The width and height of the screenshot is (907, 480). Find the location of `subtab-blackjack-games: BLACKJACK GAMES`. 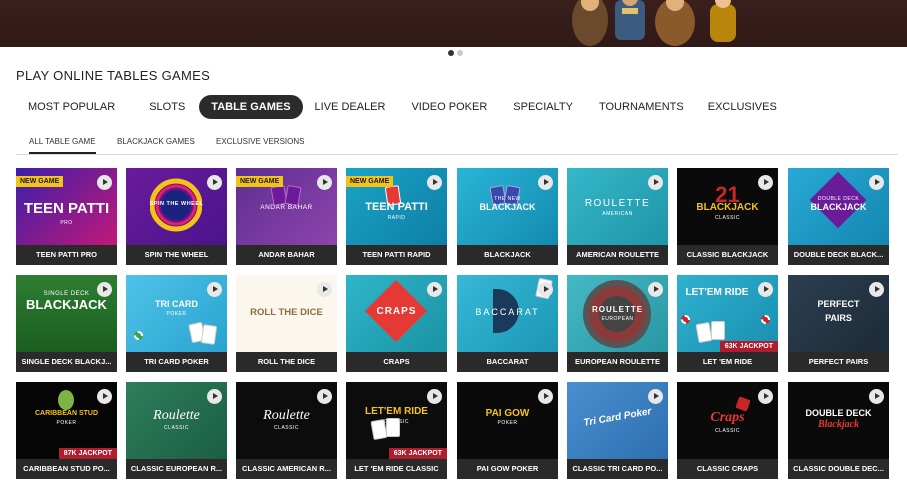

subtab-blackjack-games: BLACKJACK GAMES is located at coordinates (156, 144).